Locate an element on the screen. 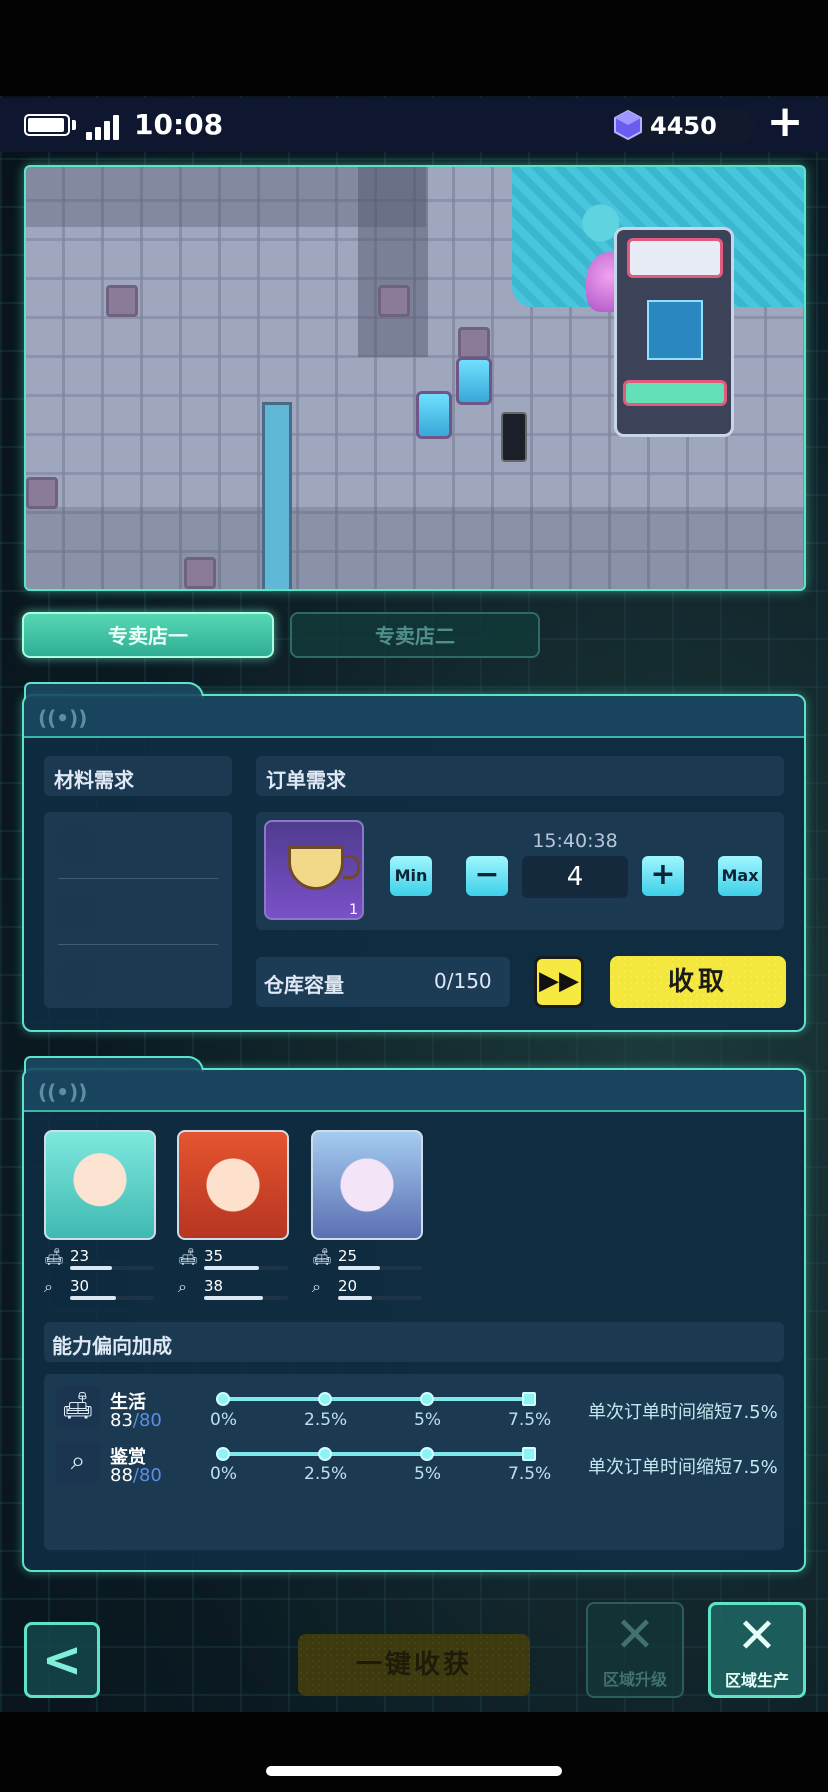 This screenshot has width=828, height=1792. home-indicator is located at coordinates (414, 1771).